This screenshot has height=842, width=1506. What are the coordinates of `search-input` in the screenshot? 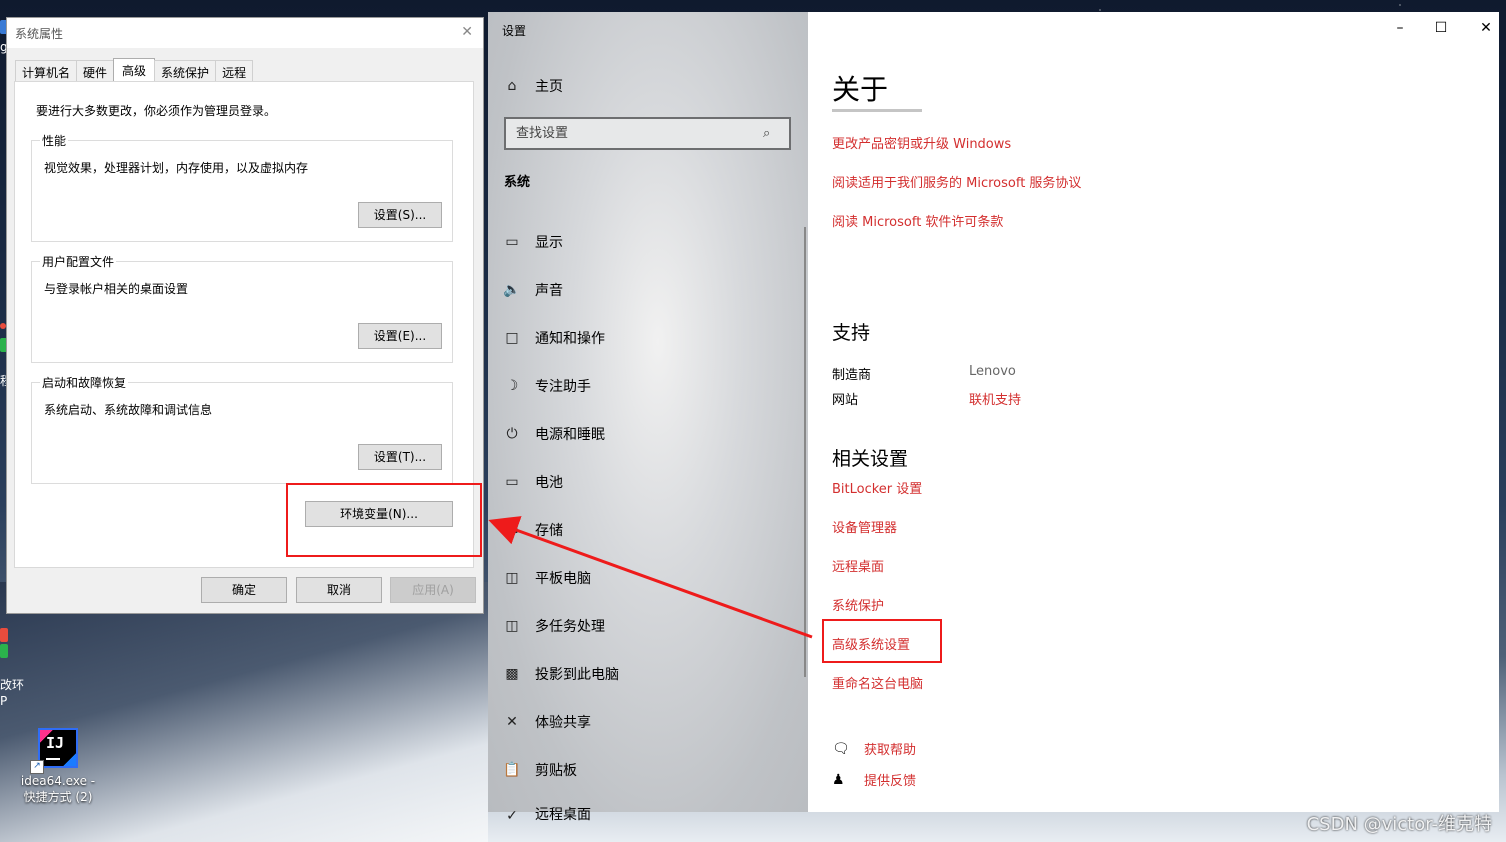 It's located at (634, 133).